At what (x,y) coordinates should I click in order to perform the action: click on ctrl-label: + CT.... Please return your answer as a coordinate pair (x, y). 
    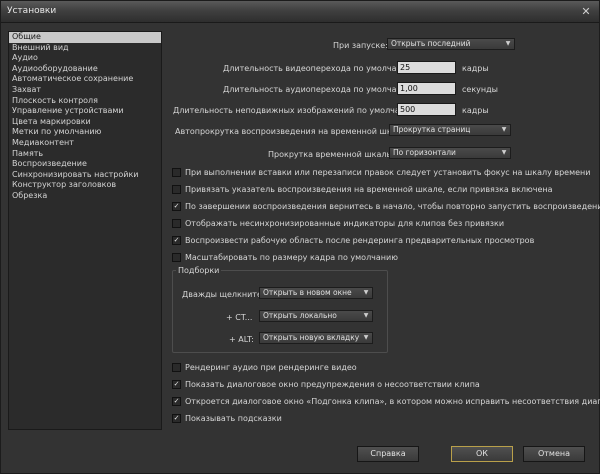
    Looking at the image, I should click on (239, 317).